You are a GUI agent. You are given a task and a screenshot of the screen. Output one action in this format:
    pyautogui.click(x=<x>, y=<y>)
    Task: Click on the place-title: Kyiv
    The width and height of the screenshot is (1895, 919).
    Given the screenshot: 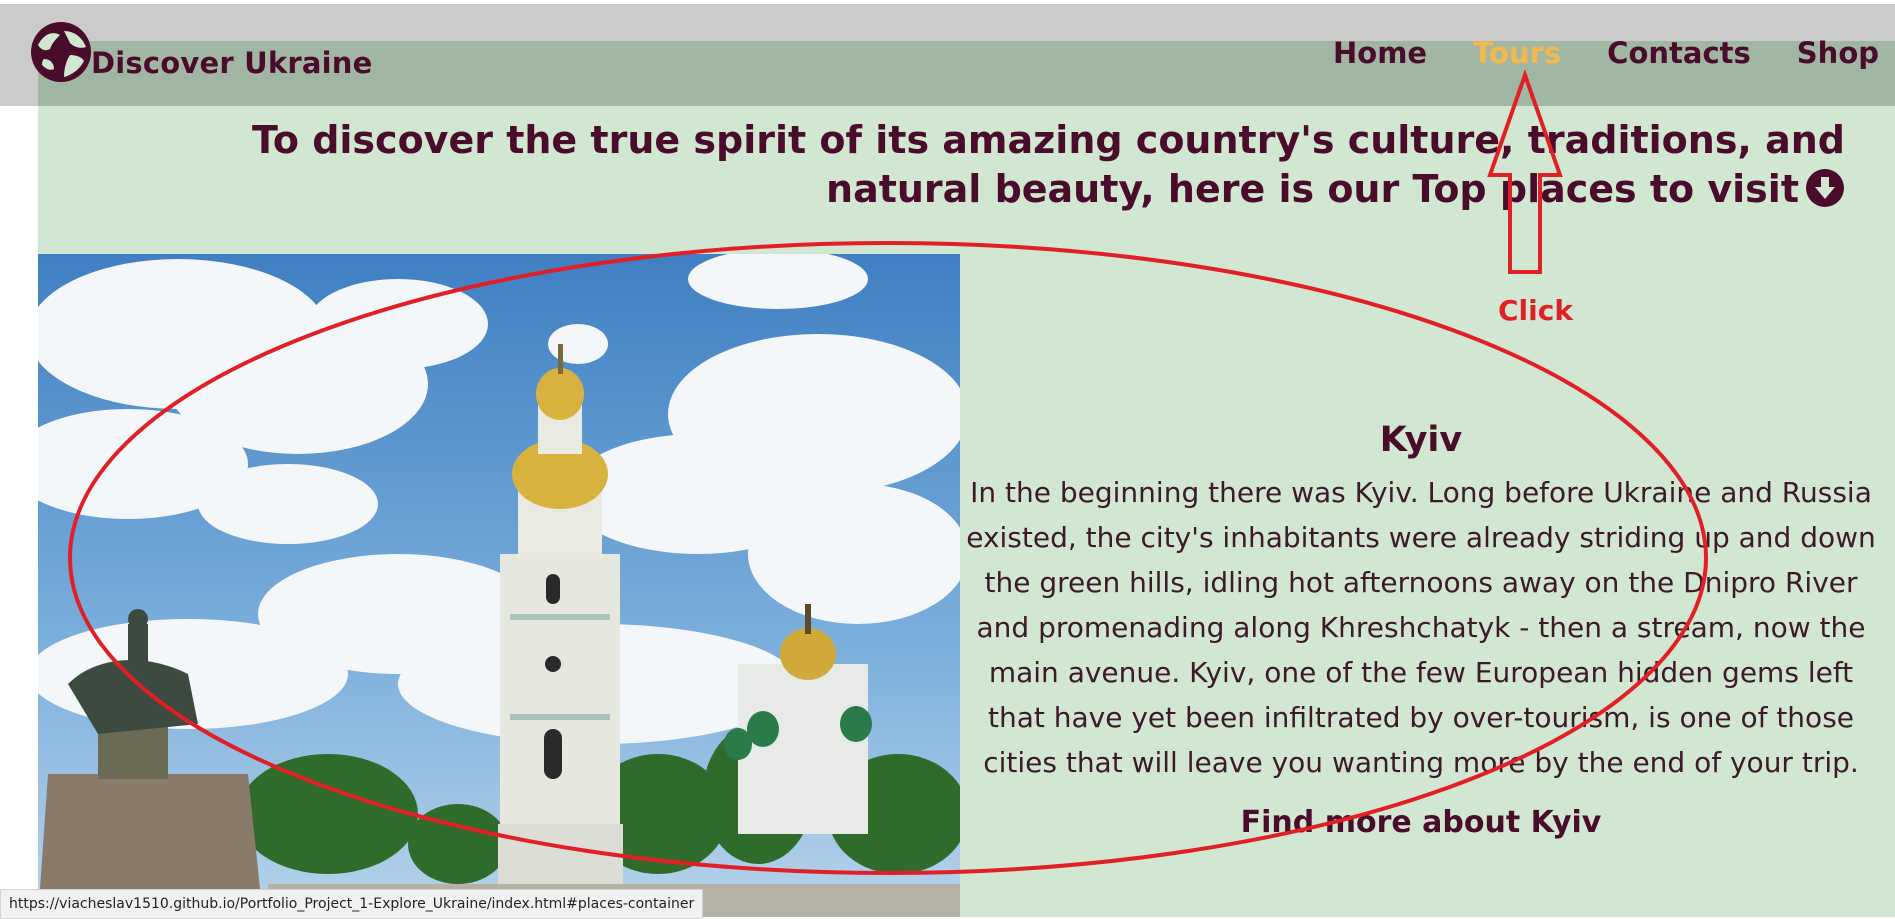 What is the action you would take?
    pyautogui.click(x=1421, y=440)
    